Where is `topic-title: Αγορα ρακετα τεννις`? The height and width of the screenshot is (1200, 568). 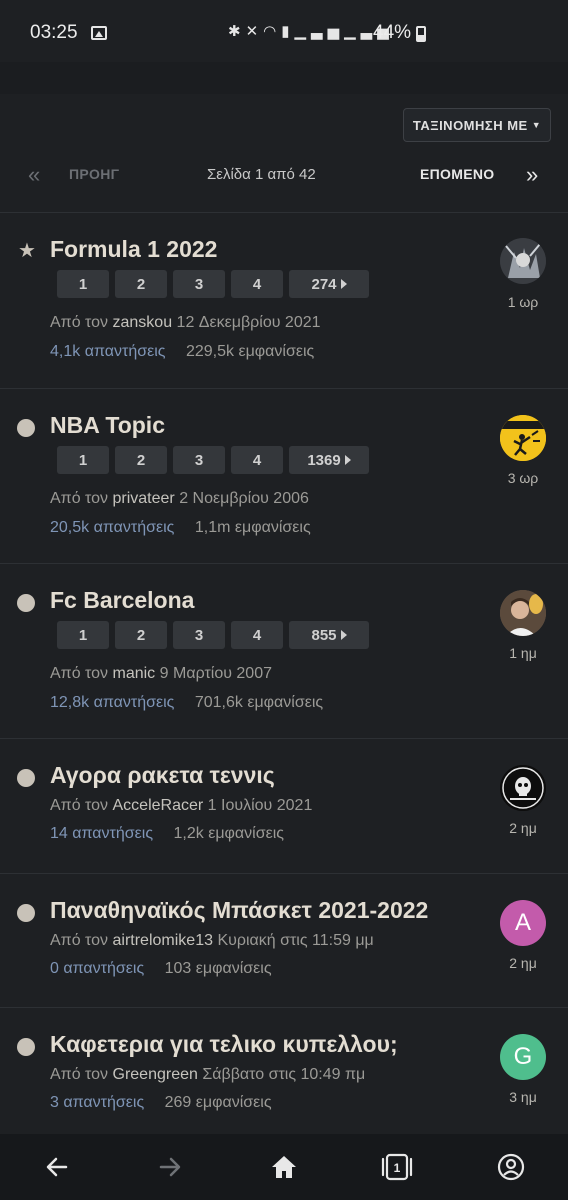 topic-title: Αγορα ρακετα τεννις is located at coordinates (162, 775).